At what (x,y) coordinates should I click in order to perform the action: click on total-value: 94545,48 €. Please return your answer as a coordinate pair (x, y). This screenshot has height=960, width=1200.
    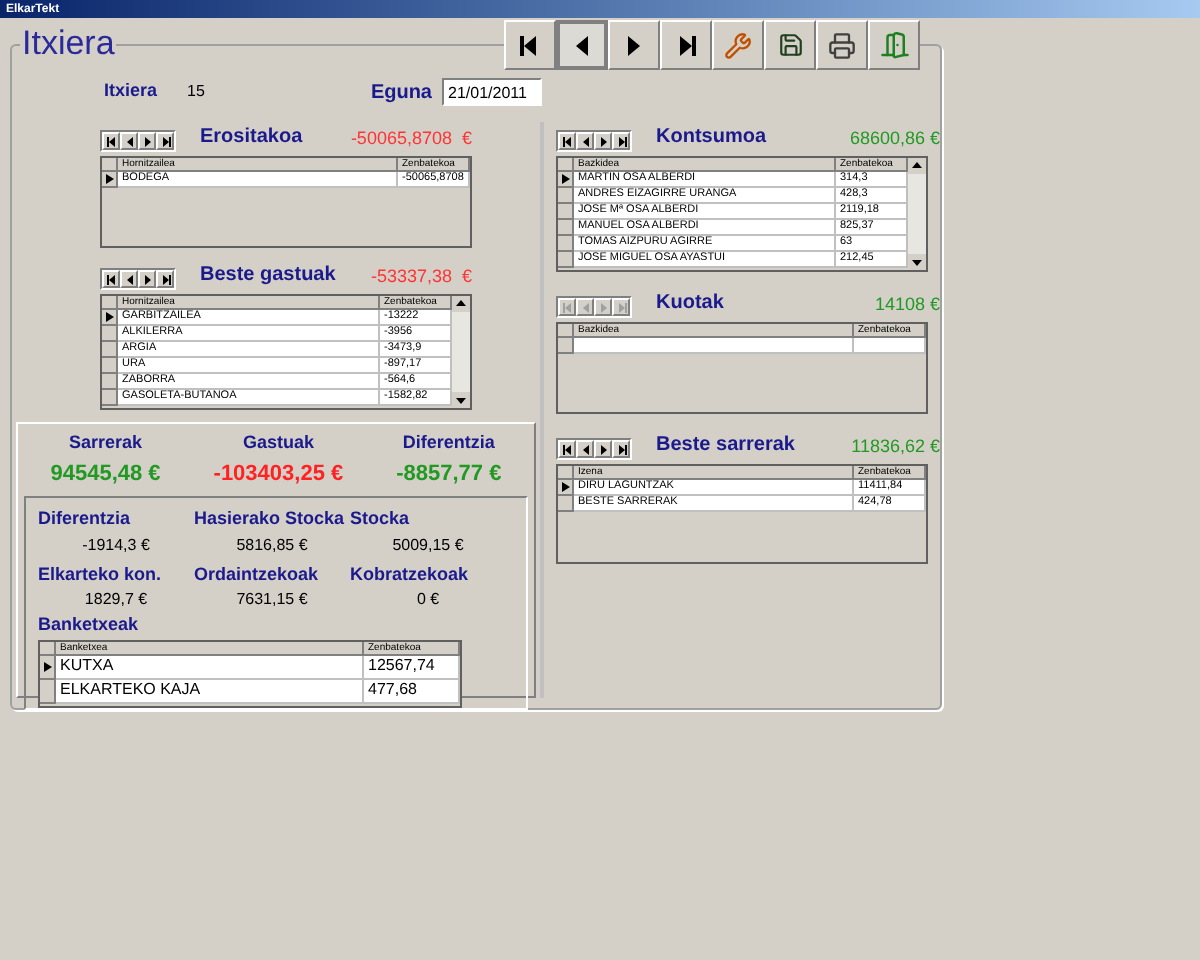
    Looking at the image, I should click on (105, 474).